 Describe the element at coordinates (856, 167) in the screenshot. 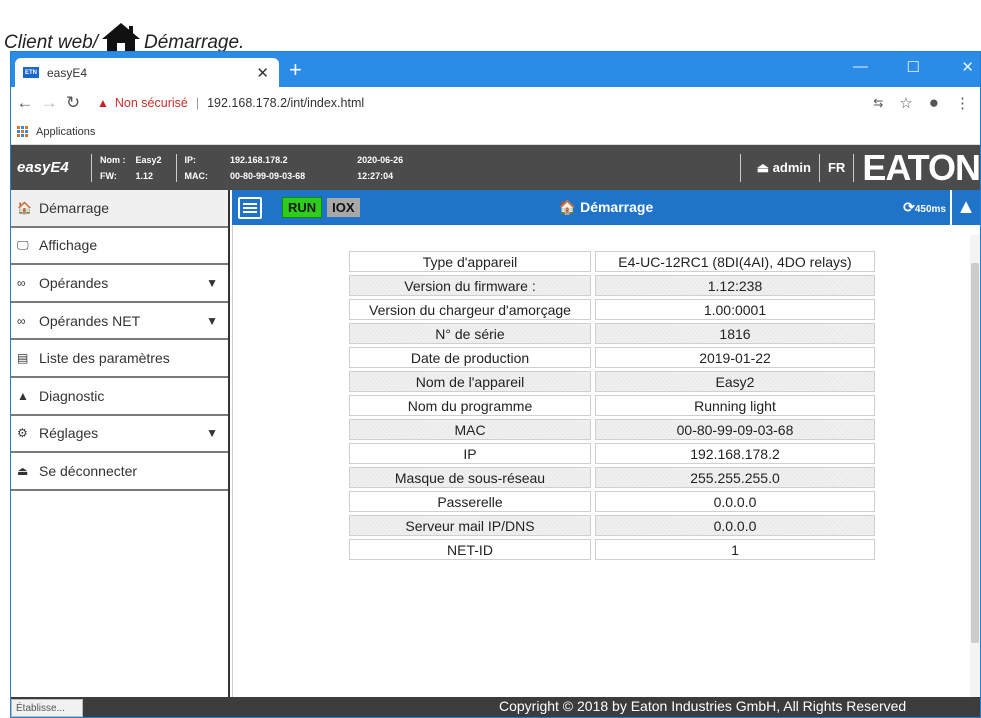

I see `header-right: ⏏ admin FR EATON` at that location.